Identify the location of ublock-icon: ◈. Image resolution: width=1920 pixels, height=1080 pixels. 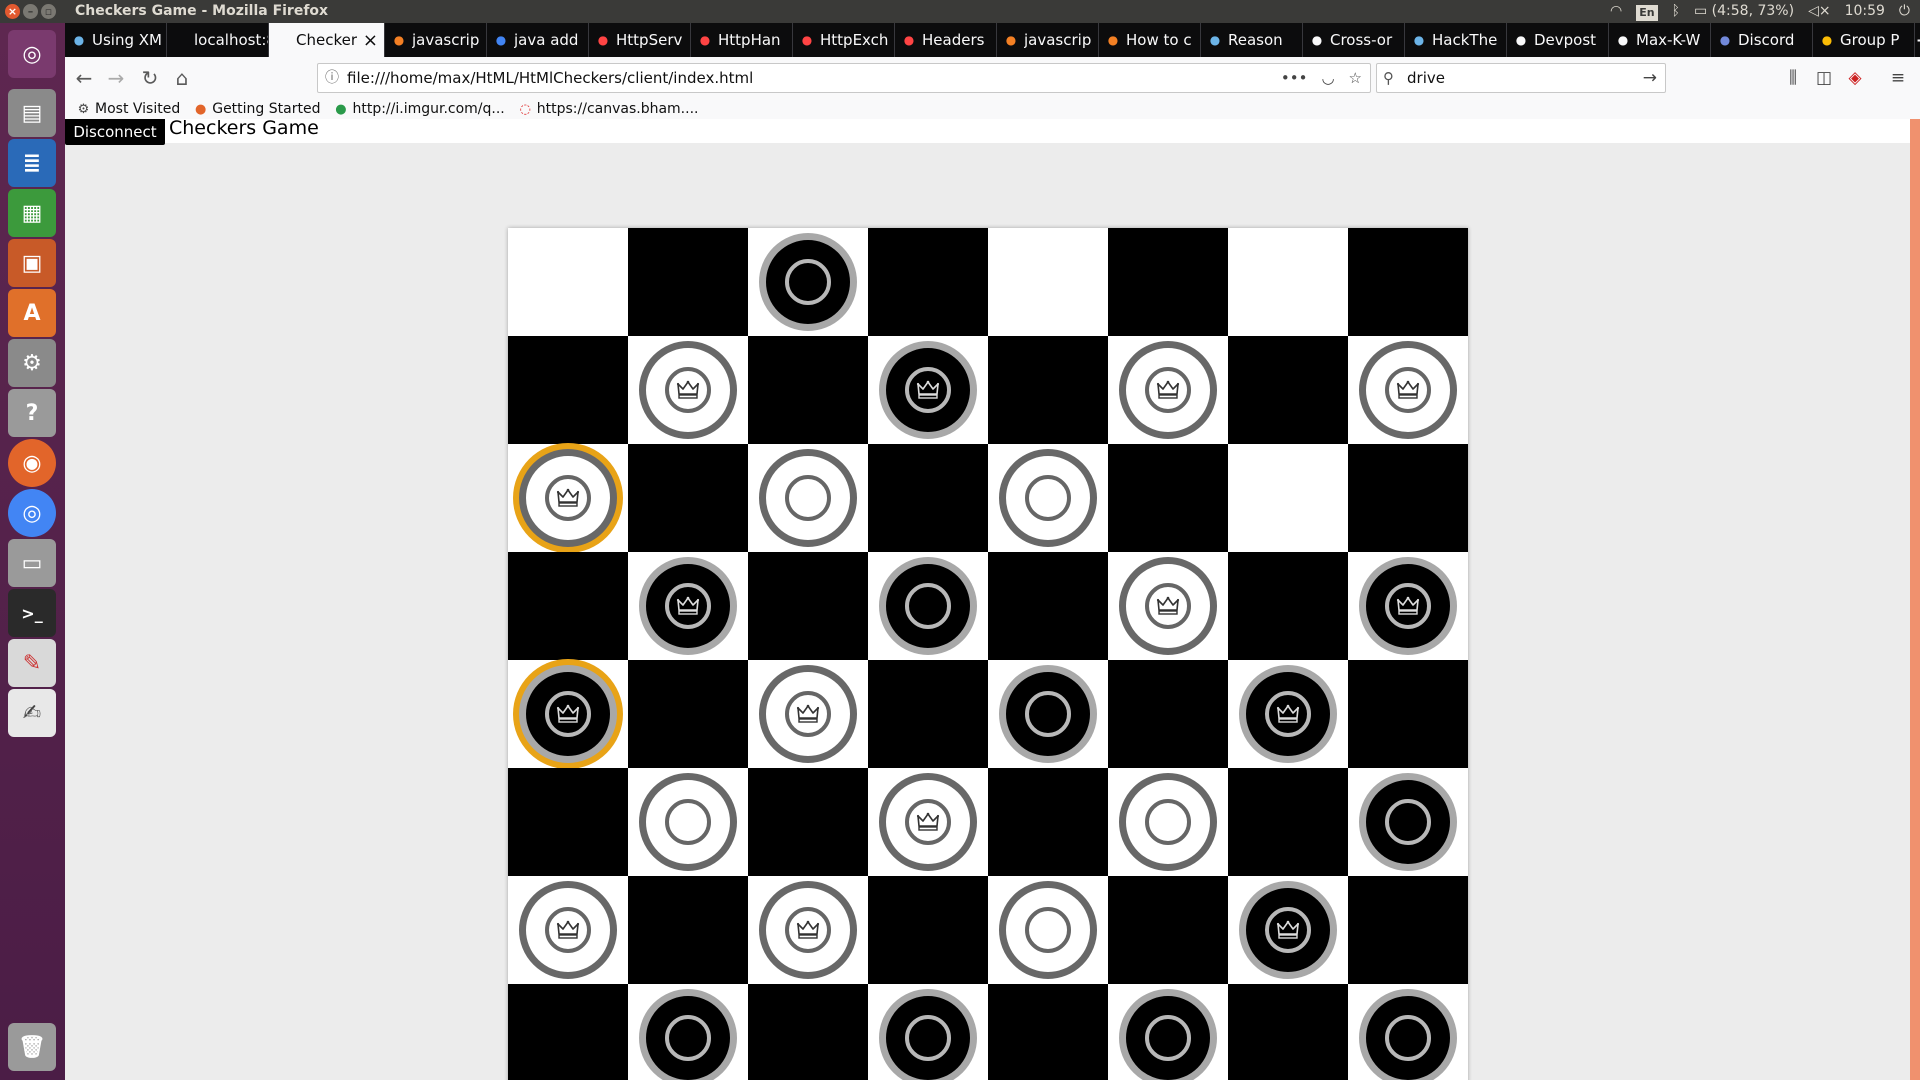
(1855, 78).